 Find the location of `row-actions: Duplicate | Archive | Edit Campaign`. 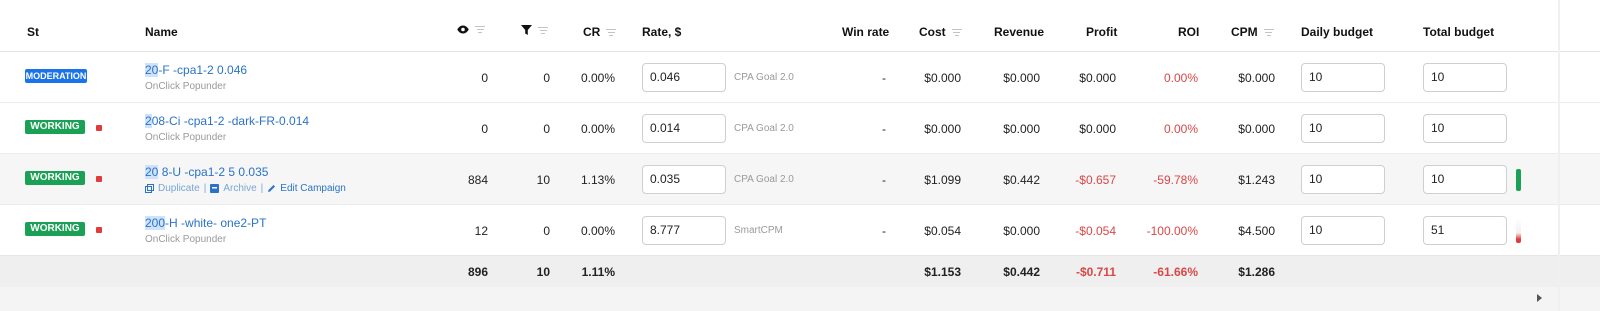

row-actions: Duplicate | Archive | Edit Campaign is located at coordinates (245, 188).